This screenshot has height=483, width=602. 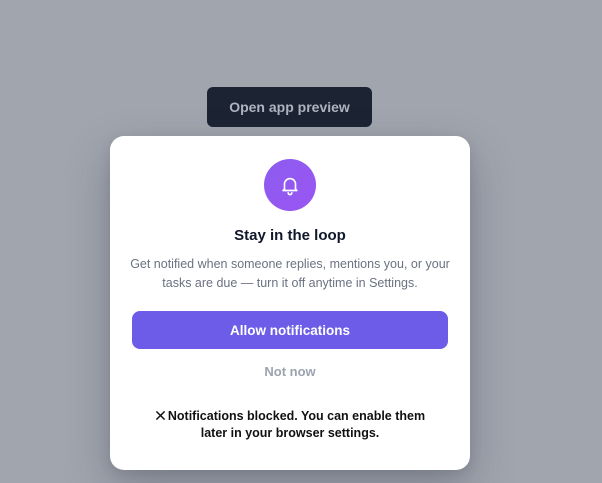 What do you see at coordinates (290, 371) in the screenshot?
I see `not-now-button: Not now` at bounding box center [290, 371].